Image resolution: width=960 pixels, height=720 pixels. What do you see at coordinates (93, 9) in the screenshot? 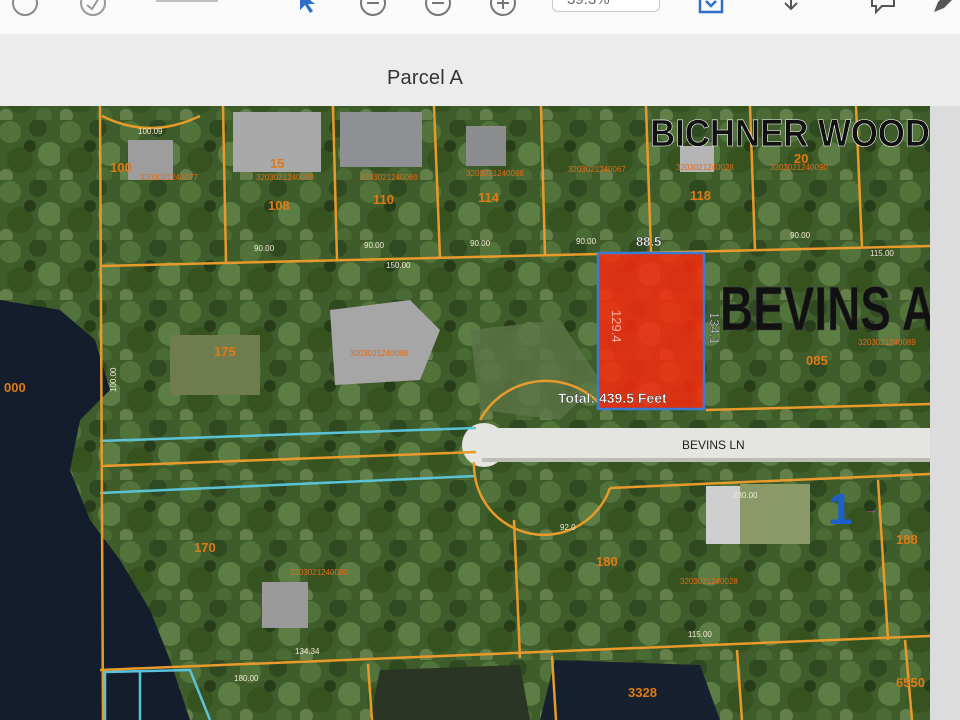
I see `stamp-icon` at bounding box center [93, 9].